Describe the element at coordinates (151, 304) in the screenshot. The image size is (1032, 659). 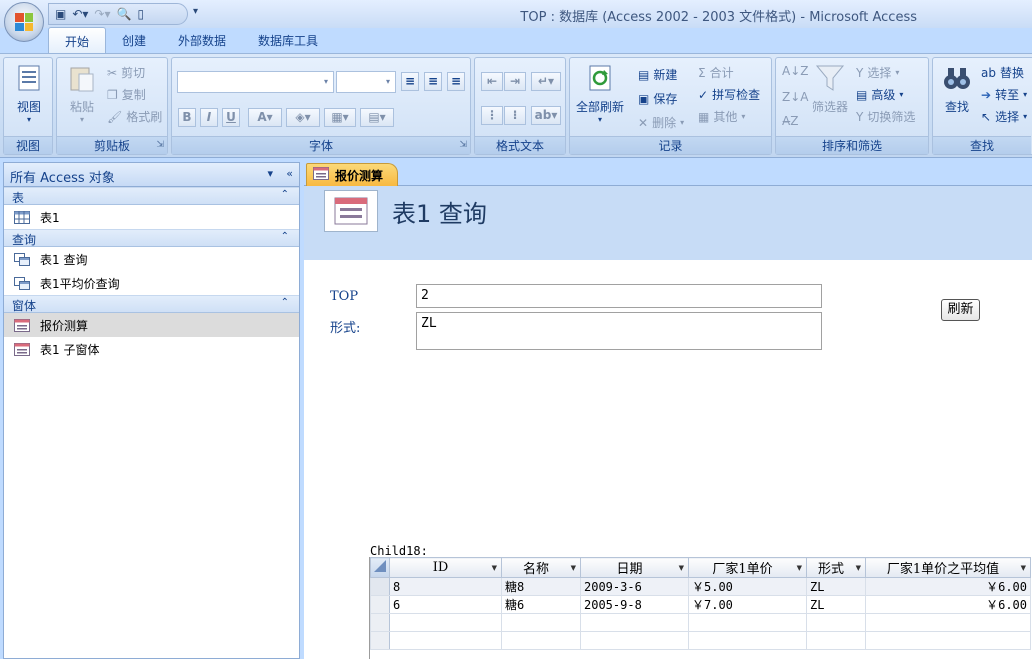
I see `nav-section-forms: 窗体 ⌃` at that location.